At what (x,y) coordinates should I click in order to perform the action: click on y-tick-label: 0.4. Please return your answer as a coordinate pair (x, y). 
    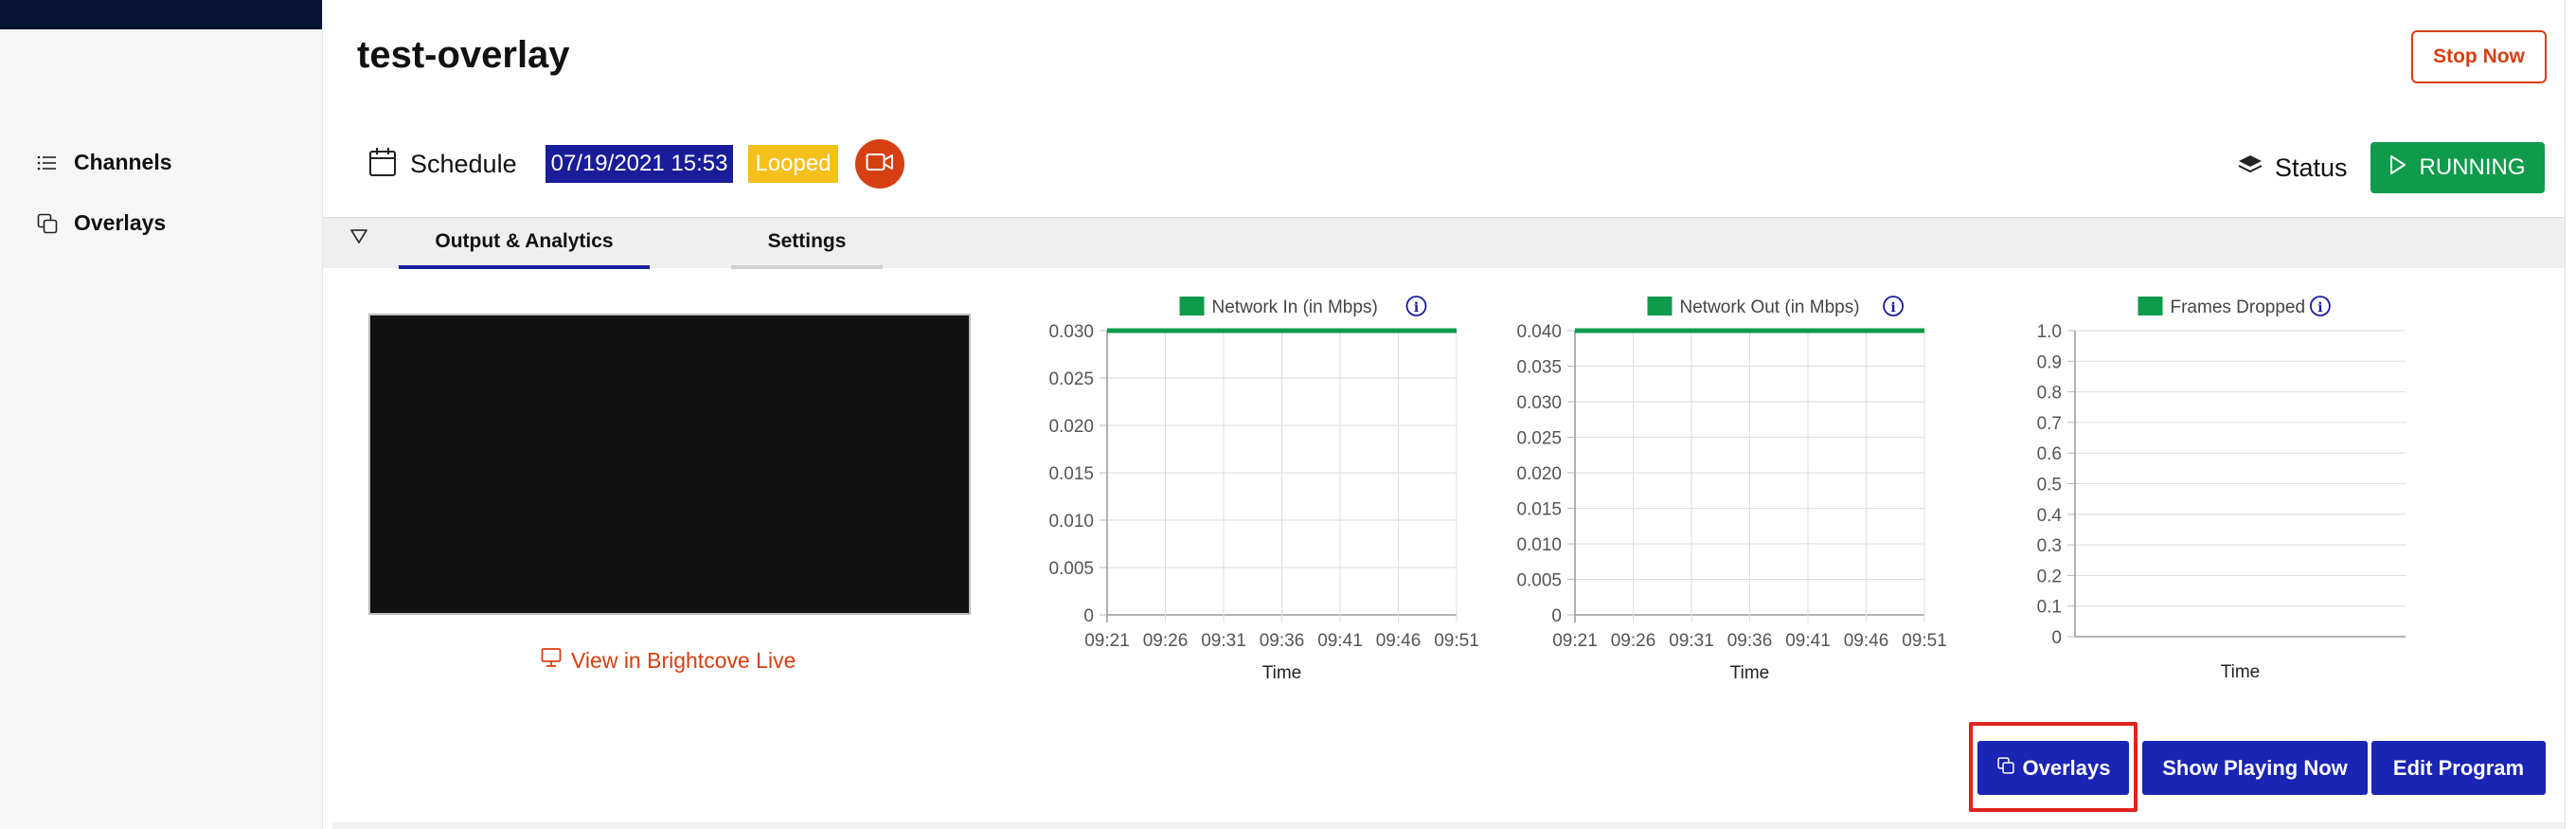
    Looking at the image, I should click on (2050, 516).